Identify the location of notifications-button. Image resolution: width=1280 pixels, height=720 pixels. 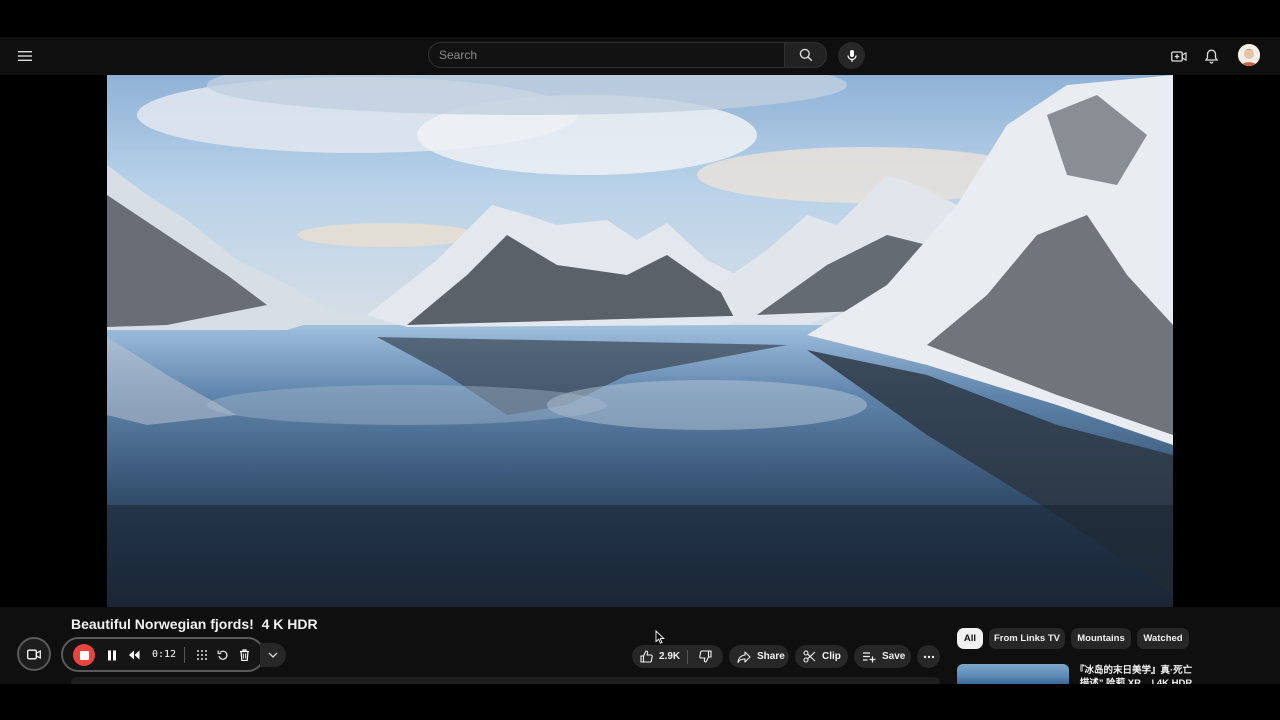
(1211, 56).